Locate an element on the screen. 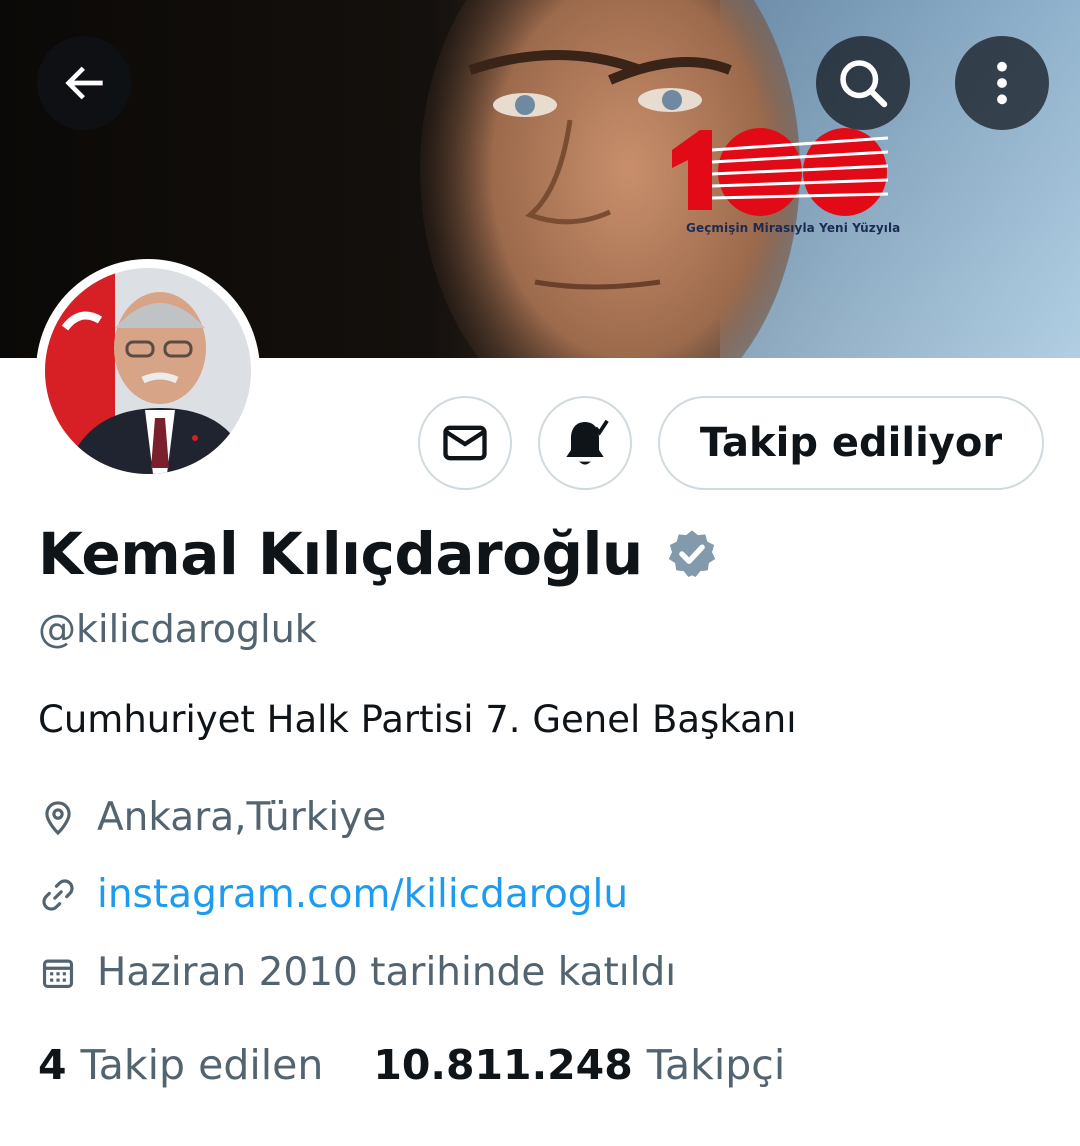 The image size is (1080, 1146). link-icon is located at coordinates (58, 895).